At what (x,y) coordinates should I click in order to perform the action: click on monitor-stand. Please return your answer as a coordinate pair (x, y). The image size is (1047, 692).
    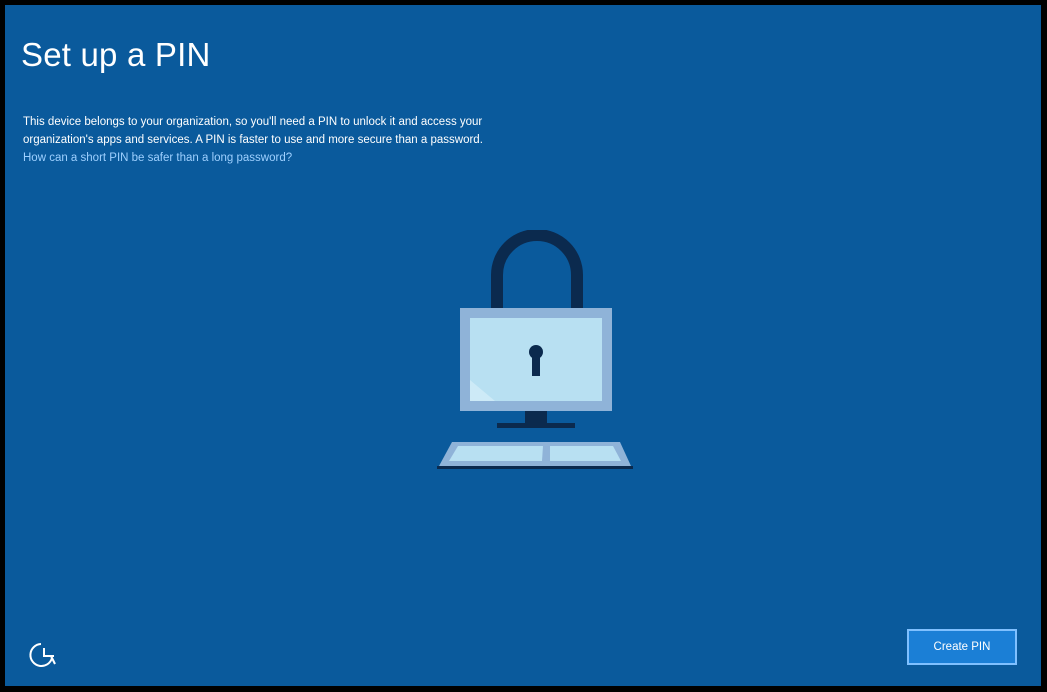
    Looking at the image, I should click on (536, 417).